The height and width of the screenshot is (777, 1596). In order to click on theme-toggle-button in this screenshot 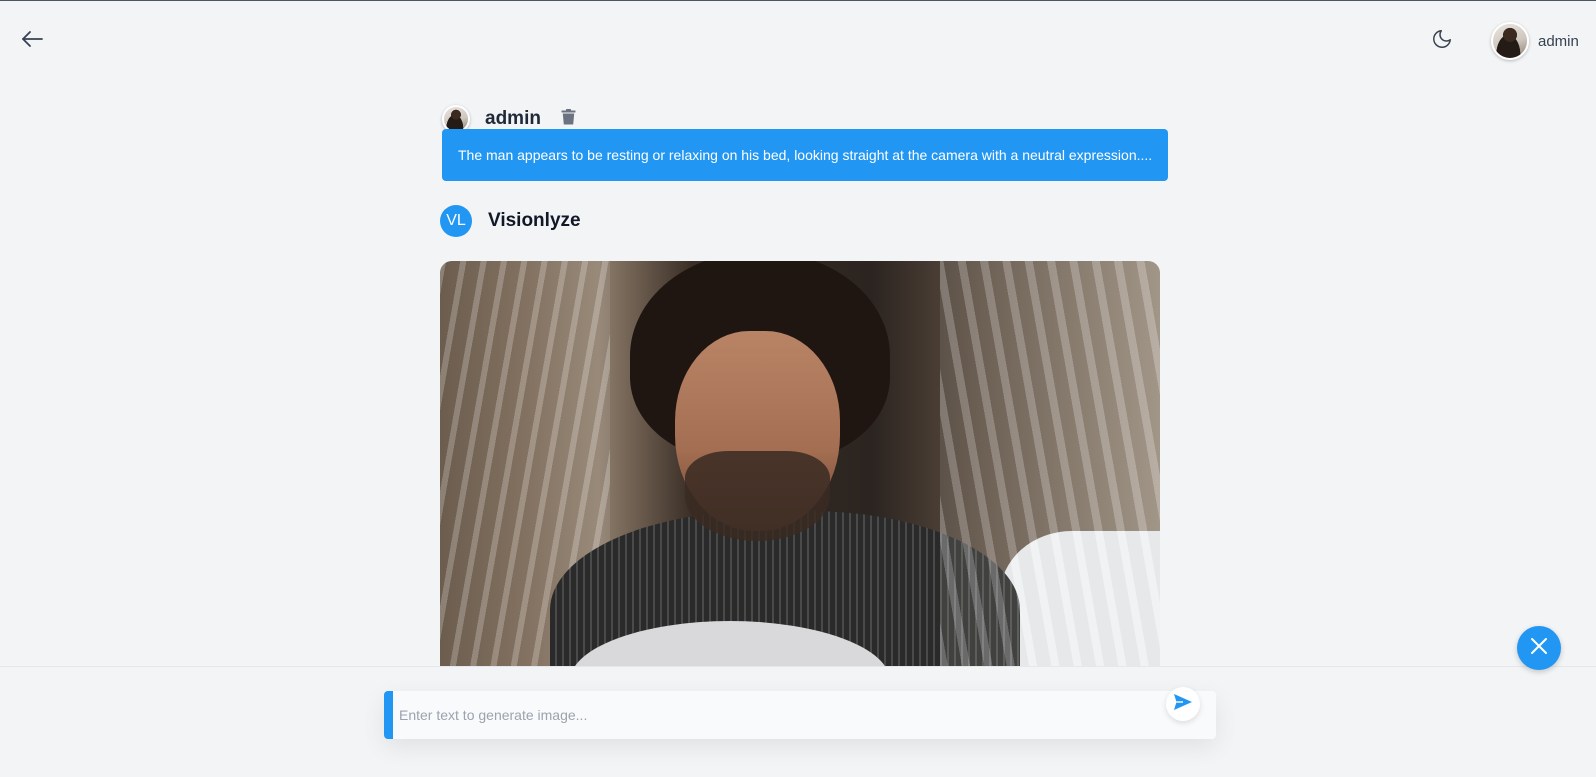, I will do `click(1442, 41)`.